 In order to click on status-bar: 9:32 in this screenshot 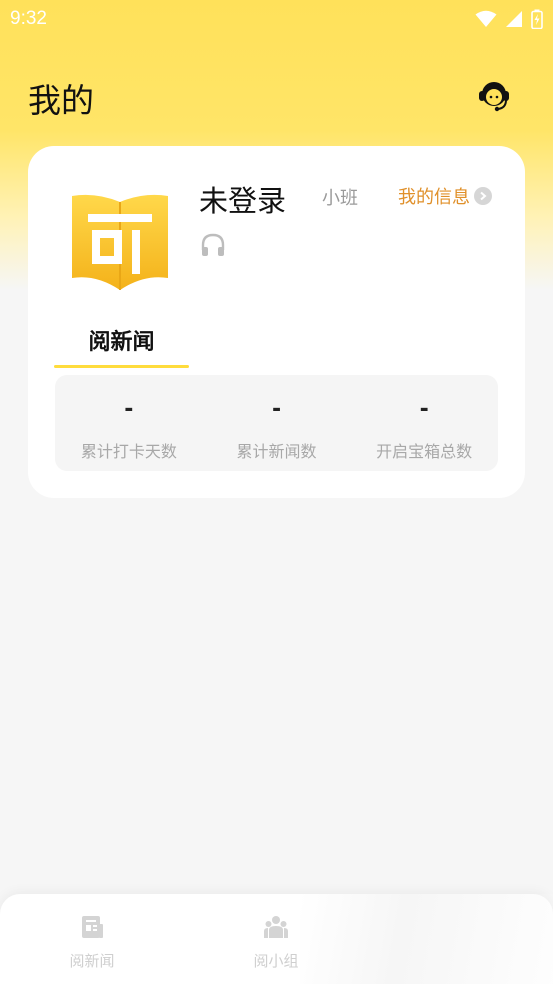, I will do `click(276, 19)`.